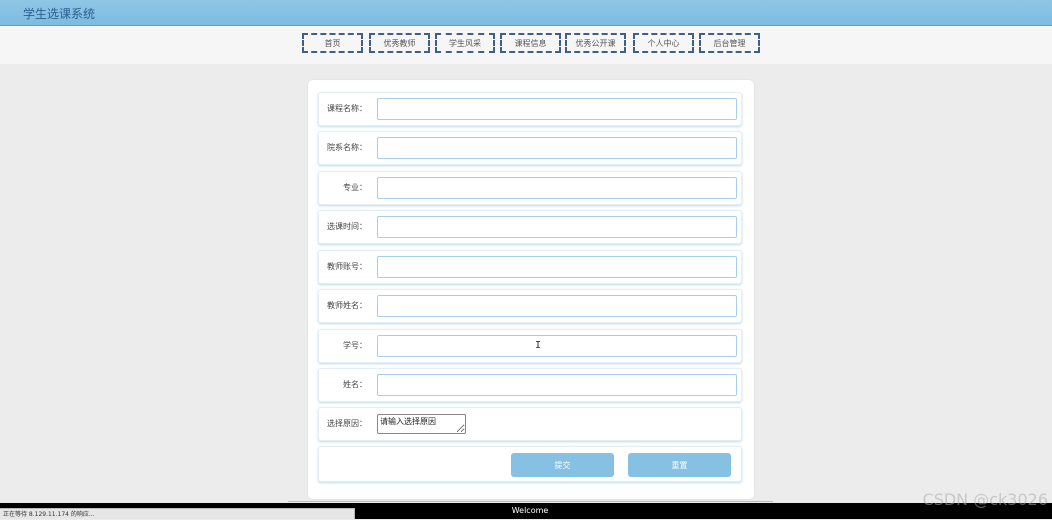  What do you see at coordinates (557, 267) in the screenshot?
I see `teacher-account-input` at bounding box center [557, 267].